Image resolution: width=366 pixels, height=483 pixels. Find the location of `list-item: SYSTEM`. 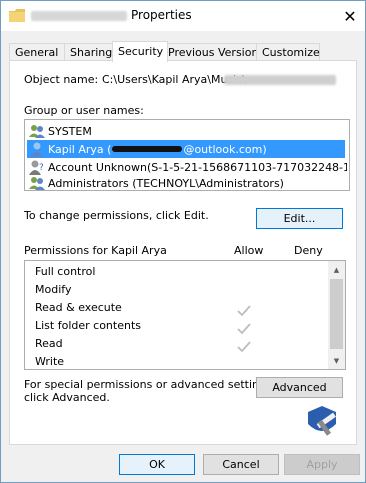

list-item: SYSTEM is located at coordinates (188, 131).